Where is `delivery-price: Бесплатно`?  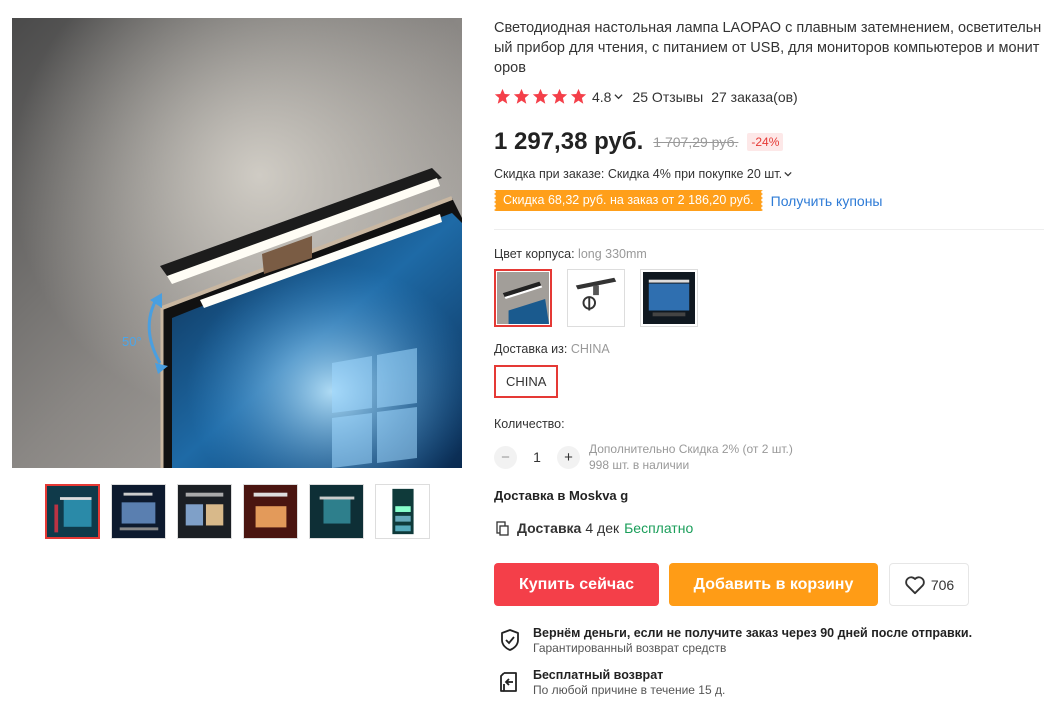
delivery-price: Бесплатно is located at coordinates (659, 528).